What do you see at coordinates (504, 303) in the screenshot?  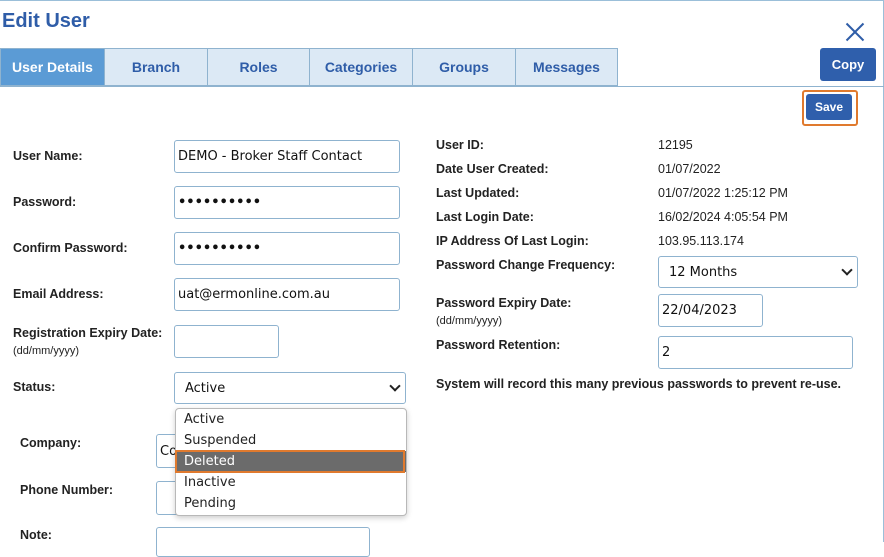 I see `password-expiry-label: Password Expiry Date:` at bounding box center [504, 303].